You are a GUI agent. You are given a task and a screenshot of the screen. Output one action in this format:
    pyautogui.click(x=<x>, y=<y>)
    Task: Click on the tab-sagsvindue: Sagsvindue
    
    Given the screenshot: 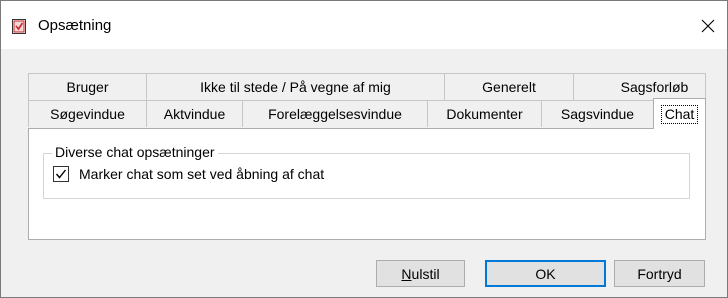 What is the action you would take?
    pyautogui.click(x=597, y=113)
    